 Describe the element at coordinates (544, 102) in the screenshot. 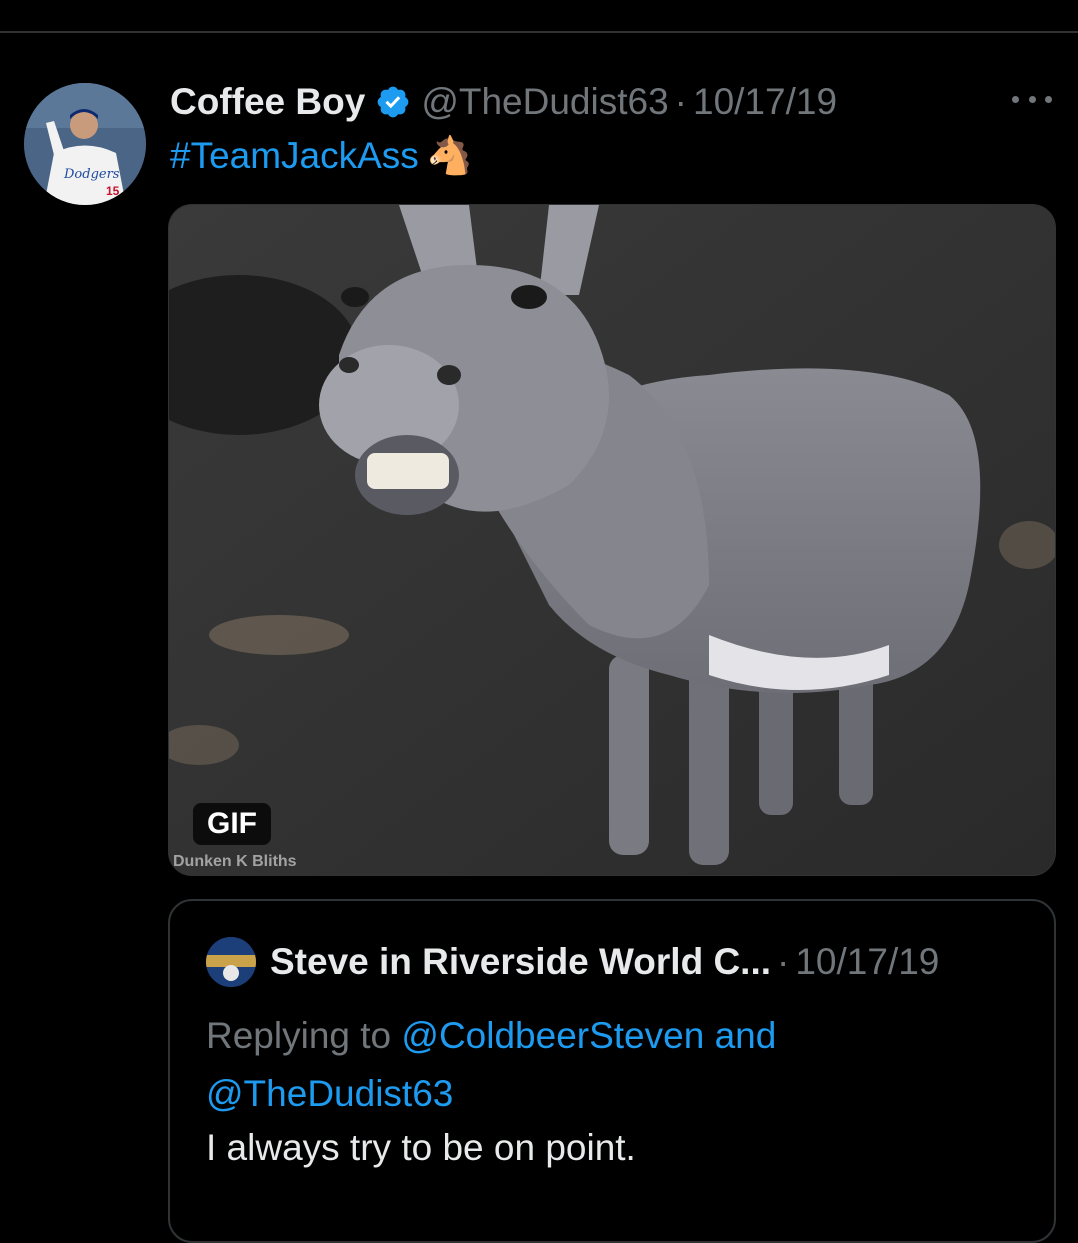

I see `handle: @TheDudist63` at that location.